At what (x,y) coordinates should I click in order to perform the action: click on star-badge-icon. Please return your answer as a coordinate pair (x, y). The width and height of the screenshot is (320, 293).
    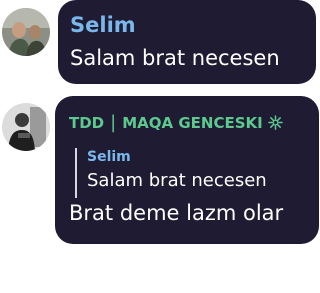
    Looking at the image, I should click on (275, 122).